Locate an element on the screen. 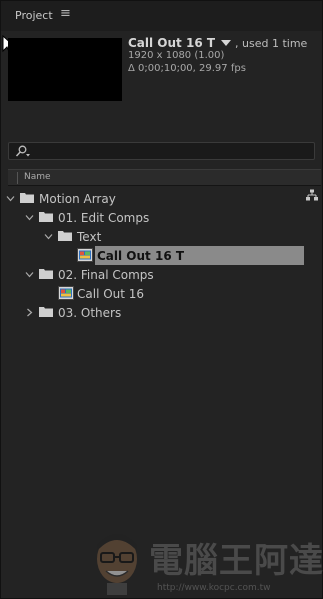  tree-row-call-out-16: Call Out 16 is located at coordinates (161, 293).